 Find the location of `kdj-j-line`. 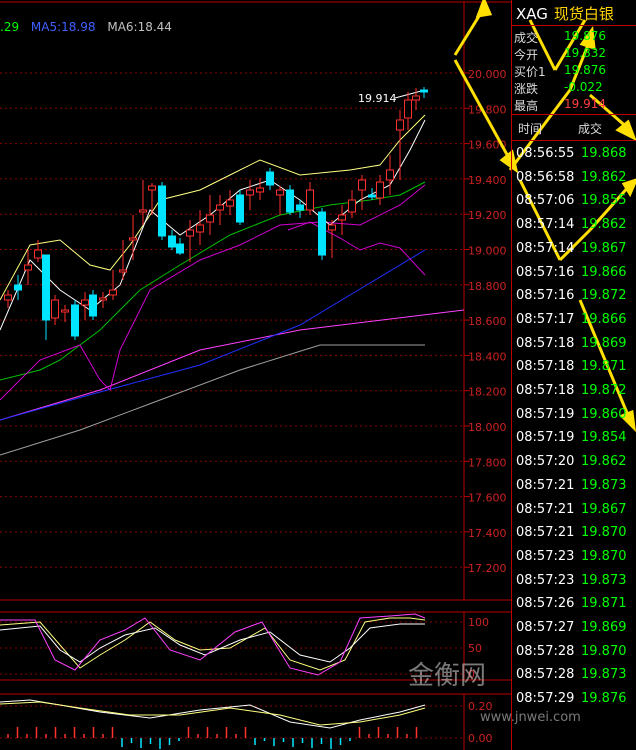

kdj-j-line is located at coordinates (213, 644).